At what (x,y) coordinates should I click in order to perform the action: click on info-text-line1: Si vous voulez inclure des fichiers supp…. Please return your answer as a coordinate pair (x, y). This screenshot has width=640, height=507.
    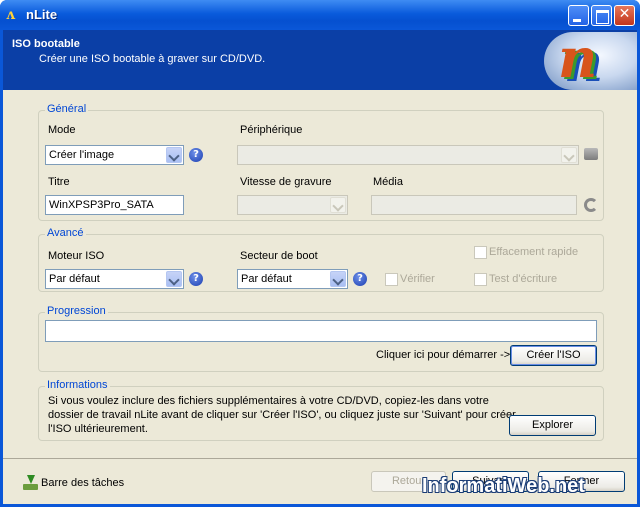
    Looking at the image, I should click on (268, 401).